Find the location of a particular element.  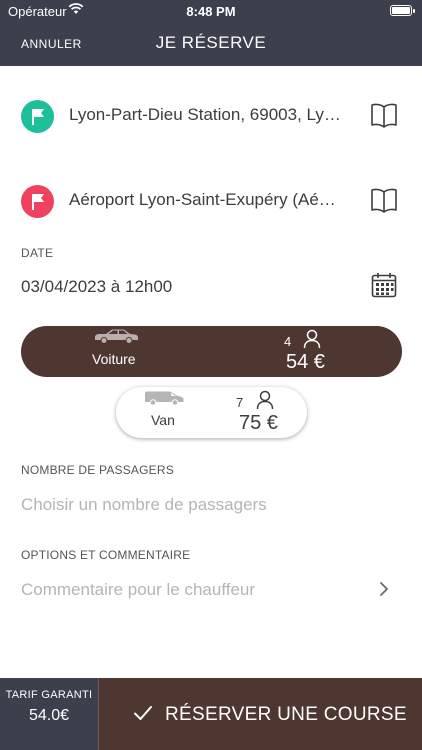

vehicle-name: Van is located at coordinates (163, 420).